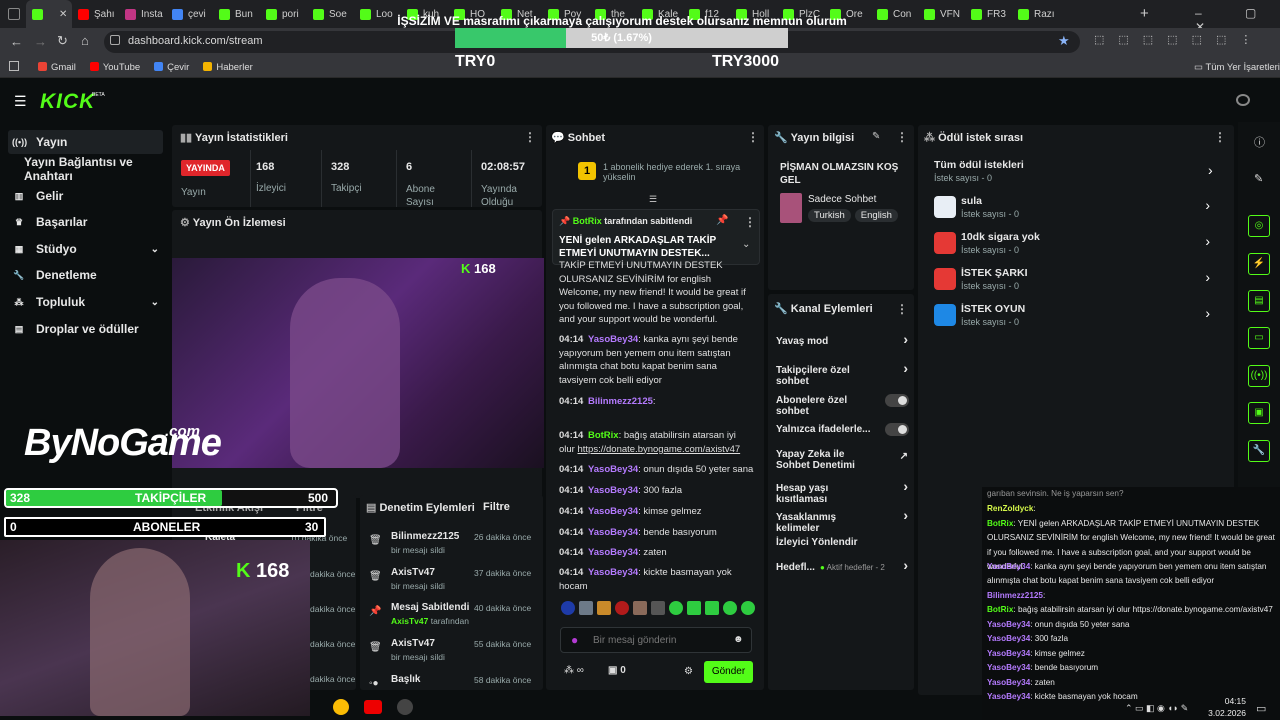 The image size is (1280, 720). What do you see at coordinates (85, 249) in the screenshot?
I see `sidebar-item: ▦ Stüdyo ⌄` at bounding box center [85, 249].